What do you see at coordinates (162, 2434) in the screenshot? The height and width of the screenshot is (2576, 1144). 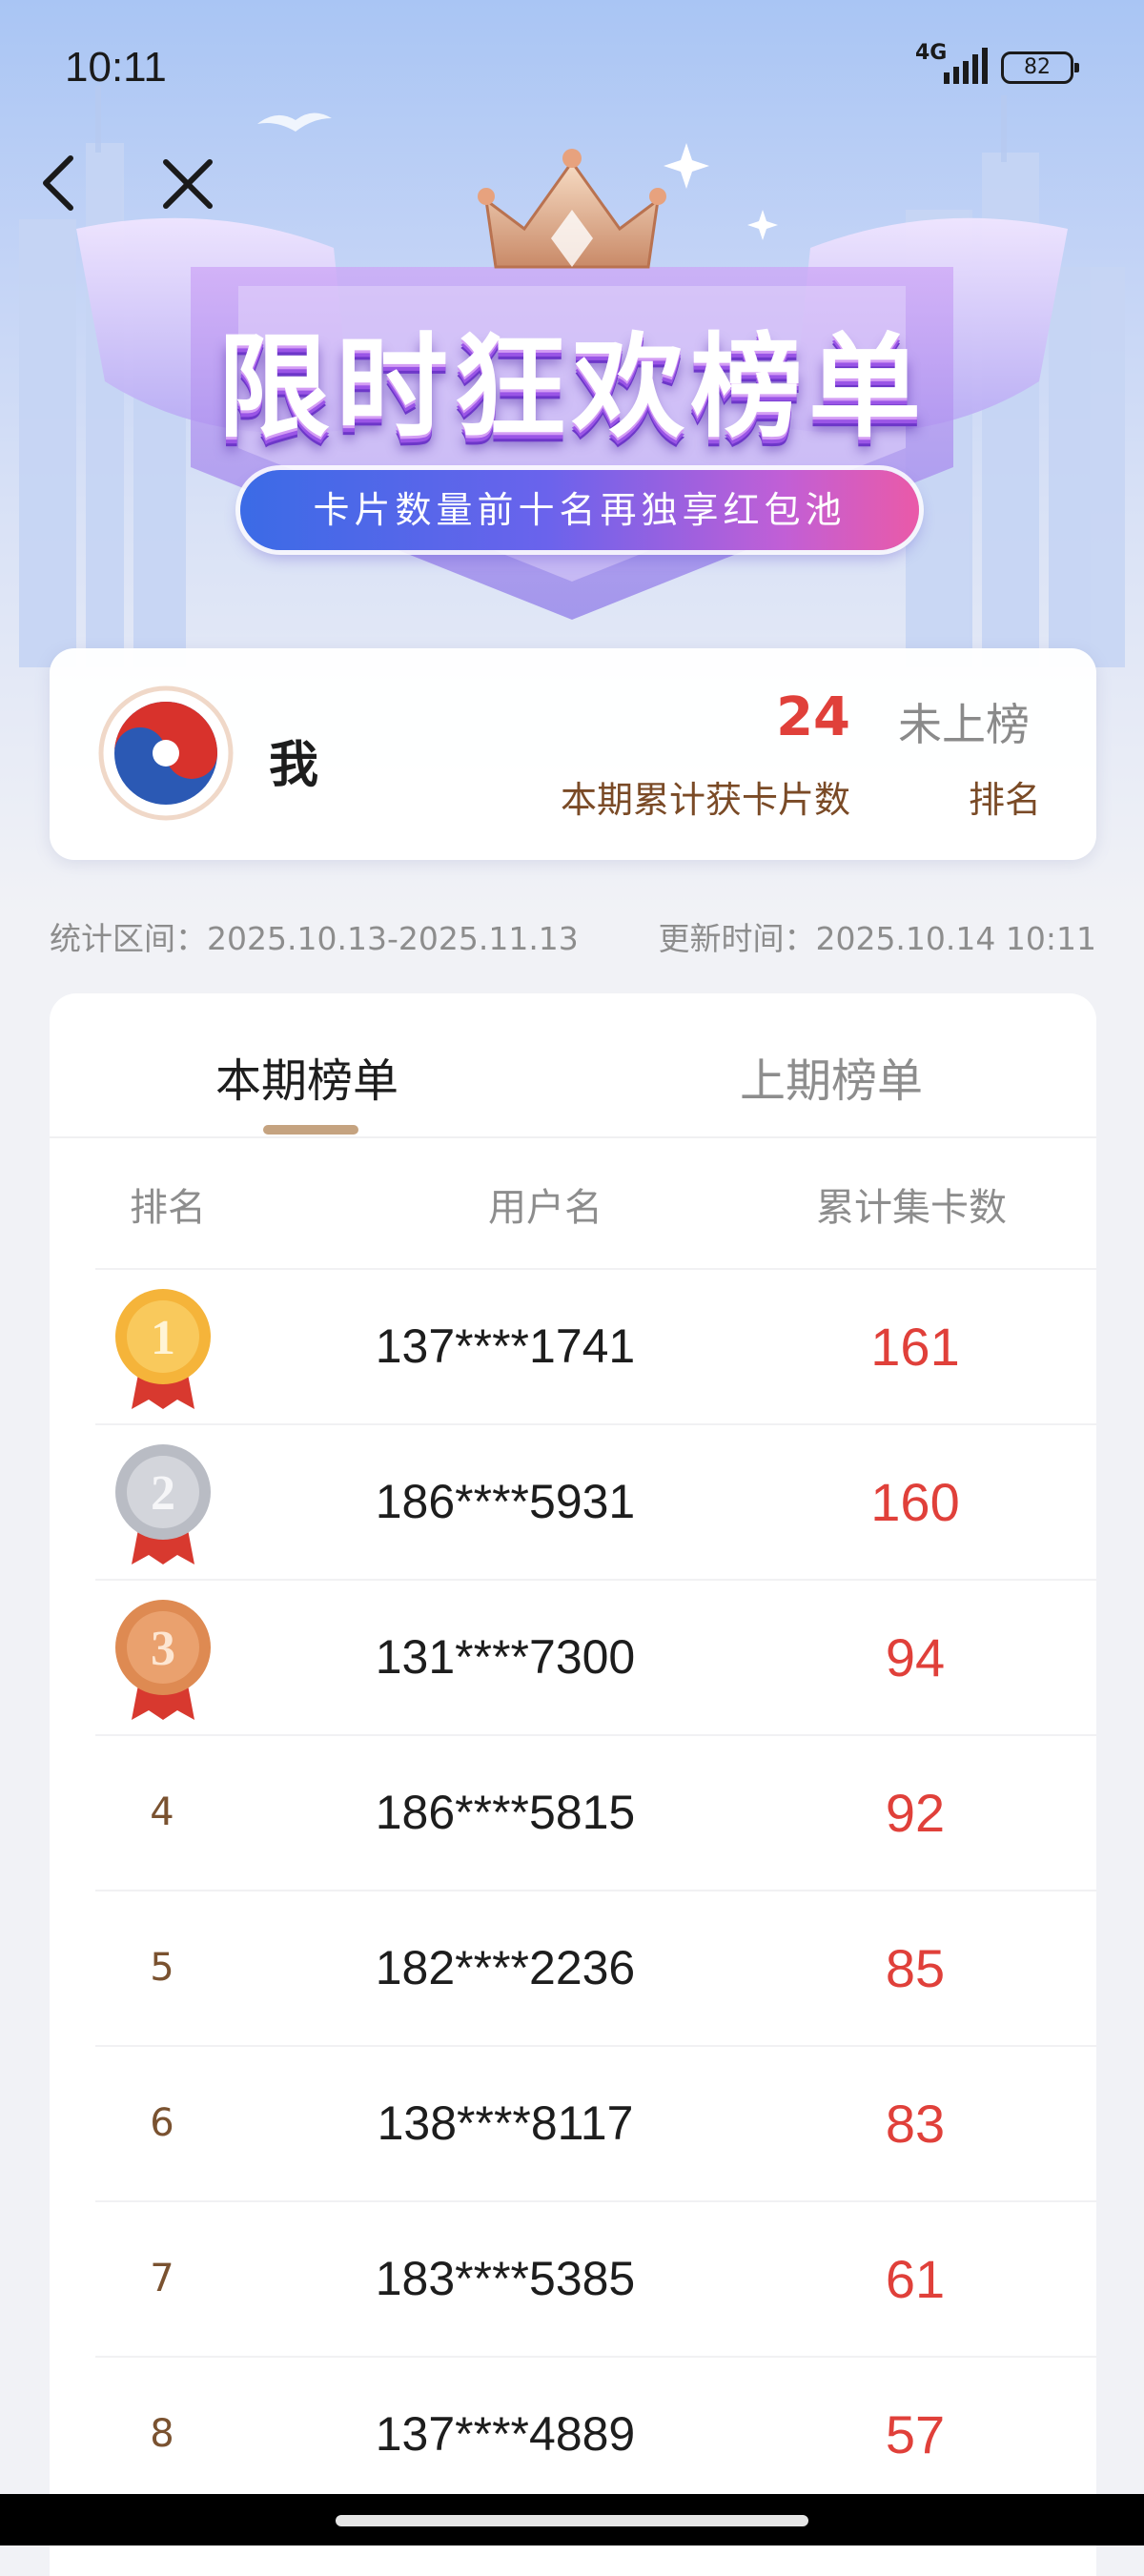 I see `rank-number: 8` at bounding box center [162, 2434].